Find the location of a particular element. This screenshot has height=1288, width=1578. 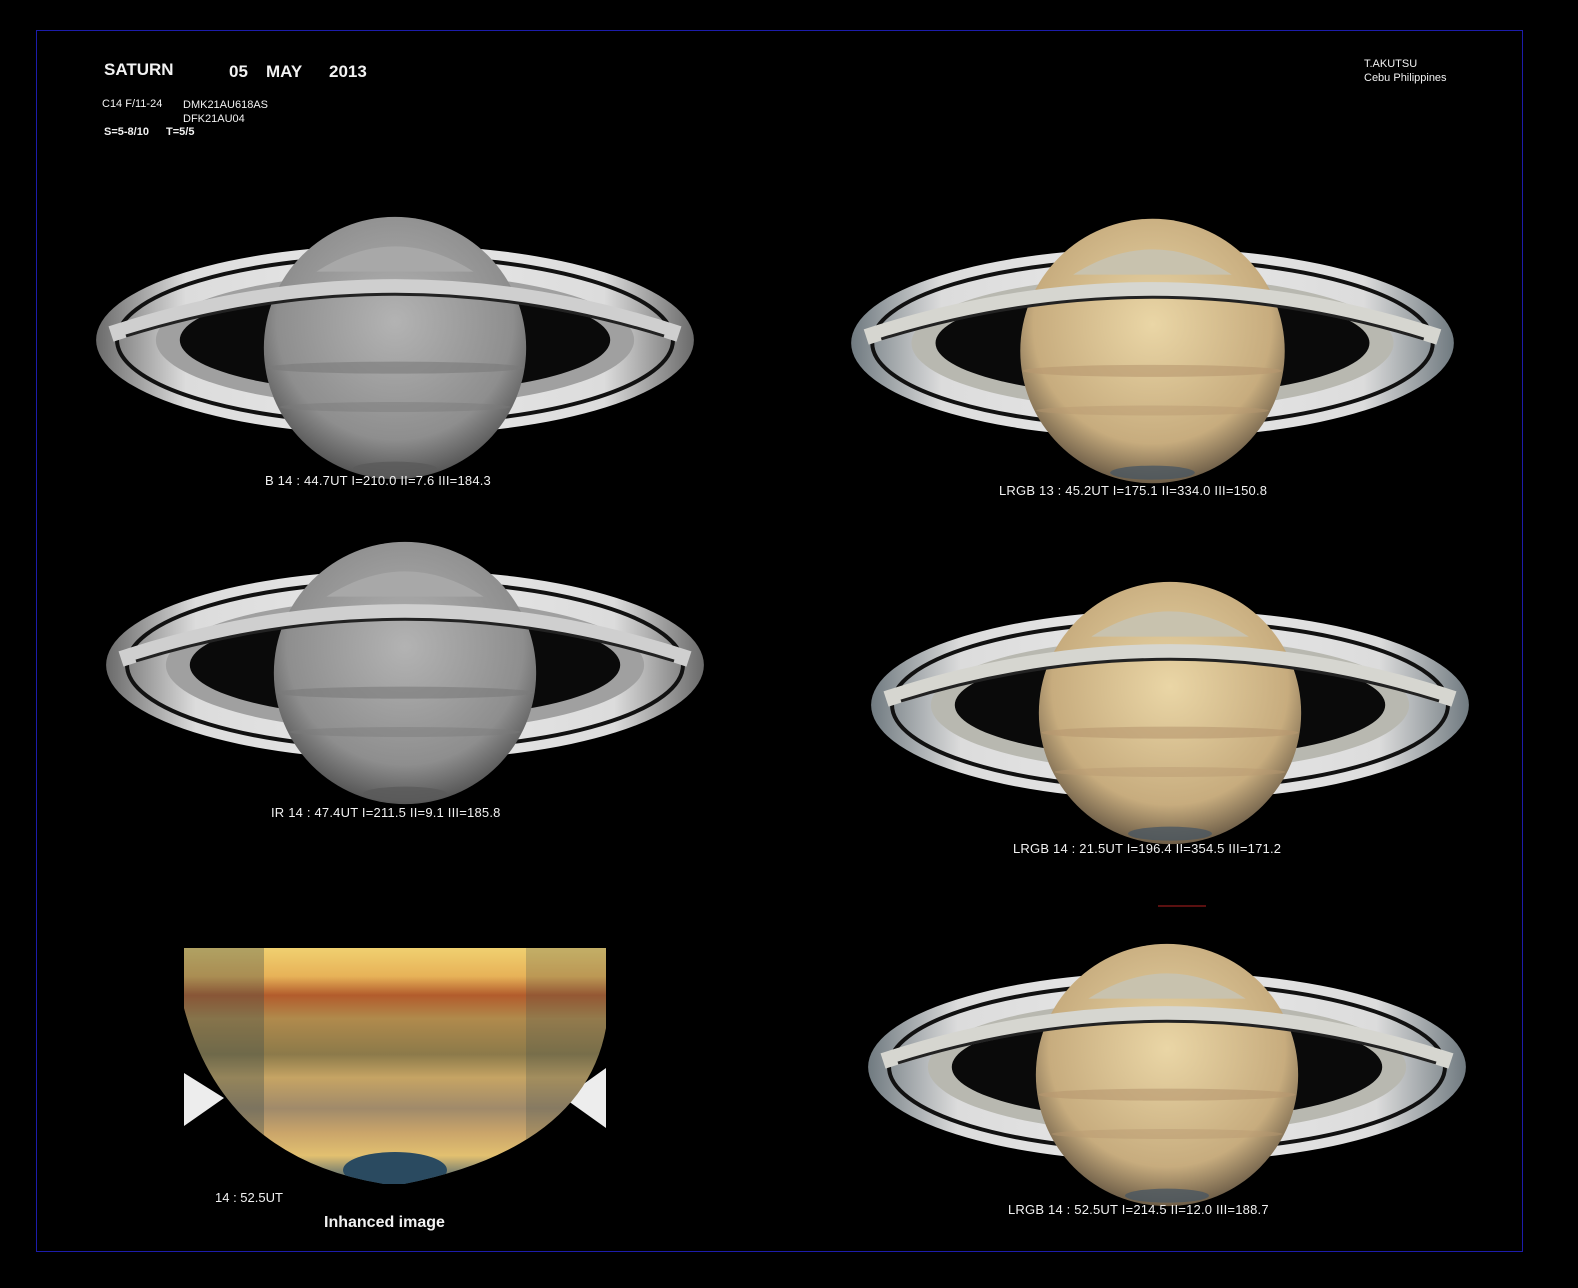

date-day: 05 is located at coordinates (238, 71).